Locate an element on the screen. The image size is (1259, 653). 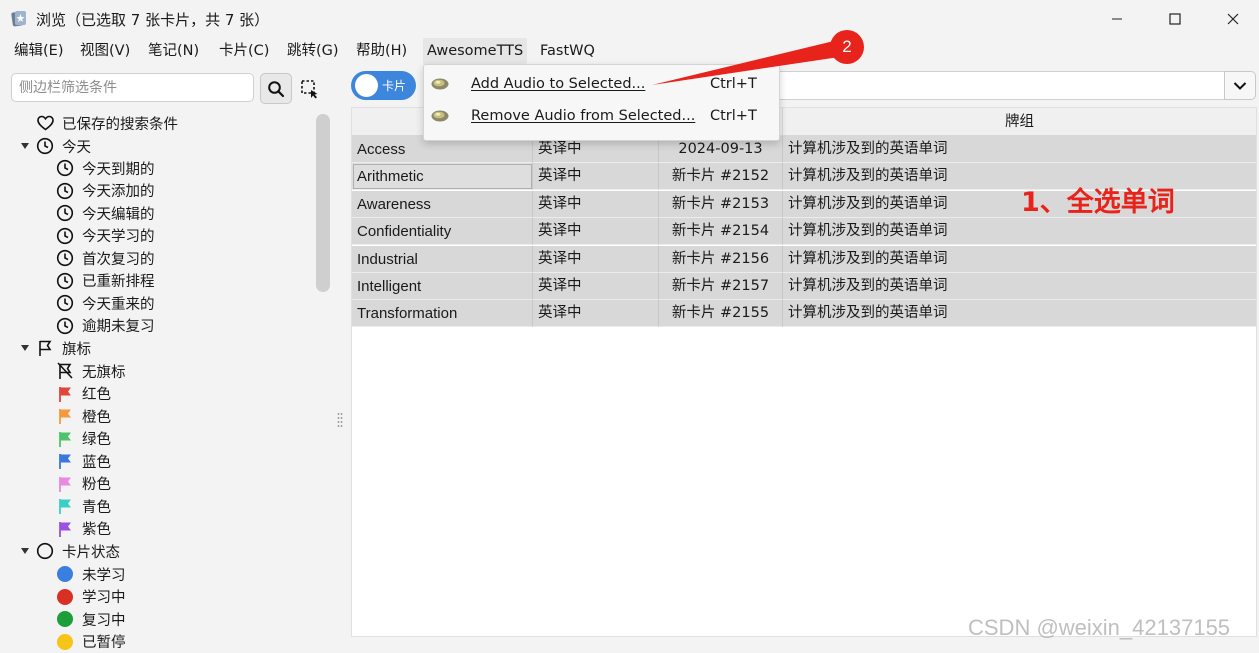
menu-view: 视图(V) is located at coordinates (105, 51).